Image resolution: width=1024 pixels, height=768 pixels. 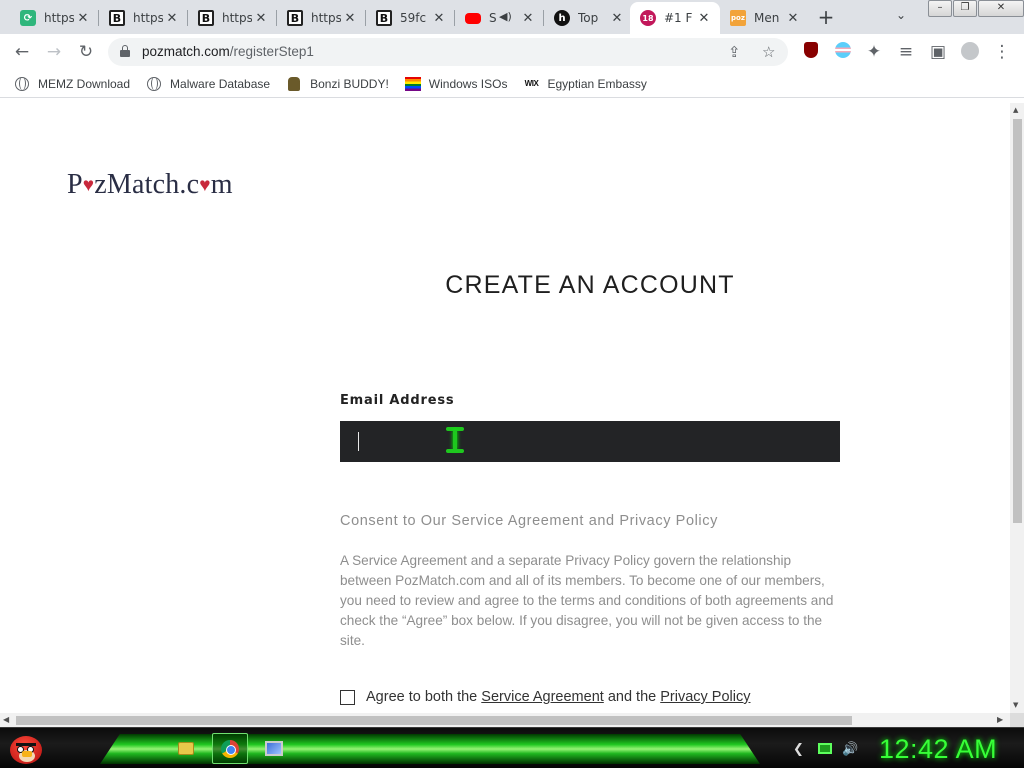 What do you see at coordinates (271, 51) in the screenshot?
I see `url-path: /registerStep1` at bounding box center [271, 51].